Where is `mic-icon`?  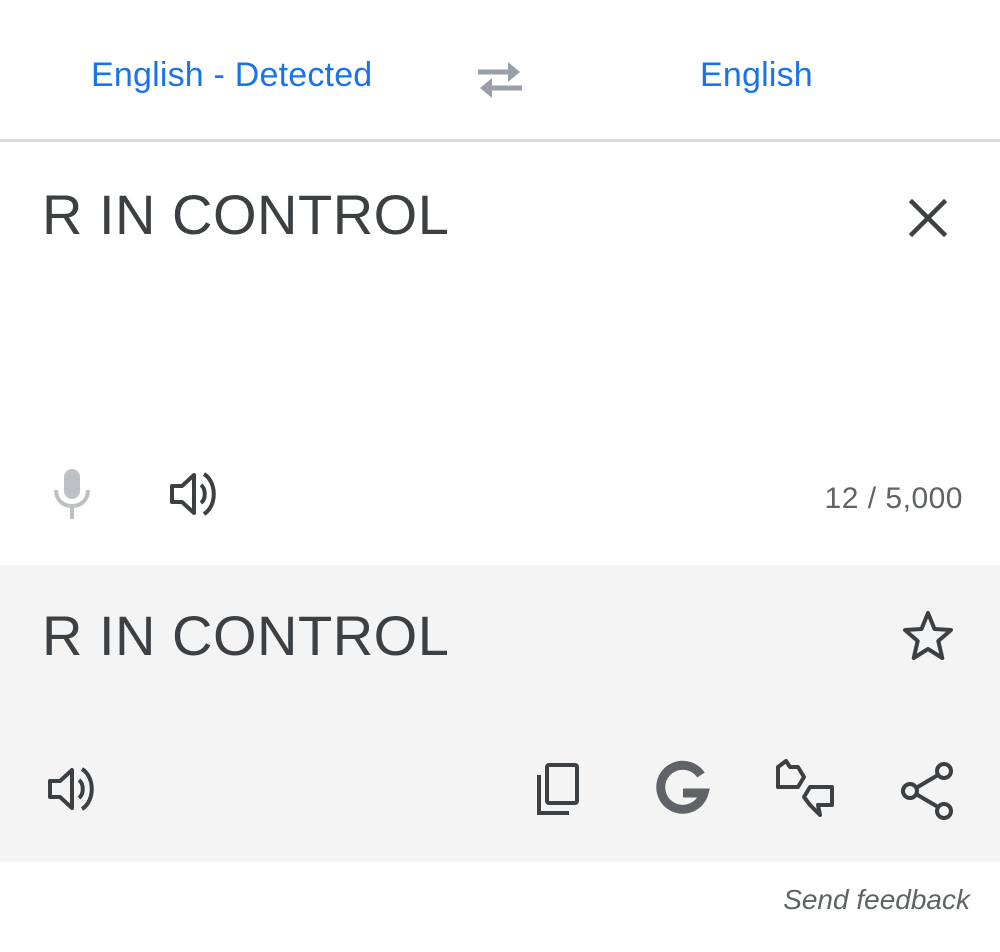
mic-icon is located at coordinates (72, 494).